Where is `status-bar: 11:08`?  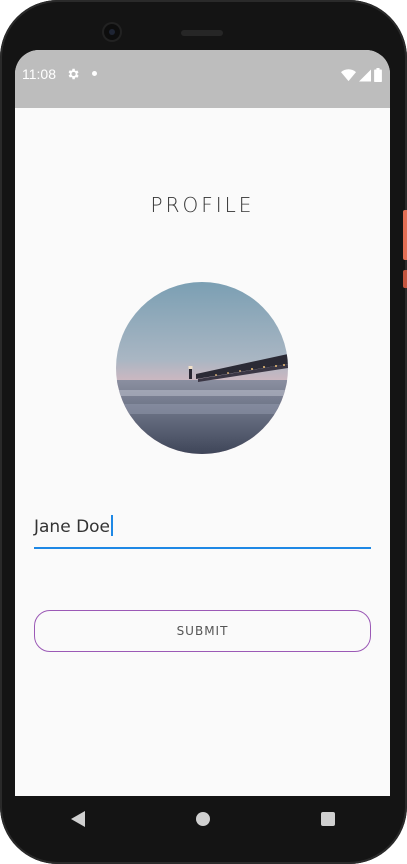
status-bar: 11:08 is located at coordinates (202, 79).